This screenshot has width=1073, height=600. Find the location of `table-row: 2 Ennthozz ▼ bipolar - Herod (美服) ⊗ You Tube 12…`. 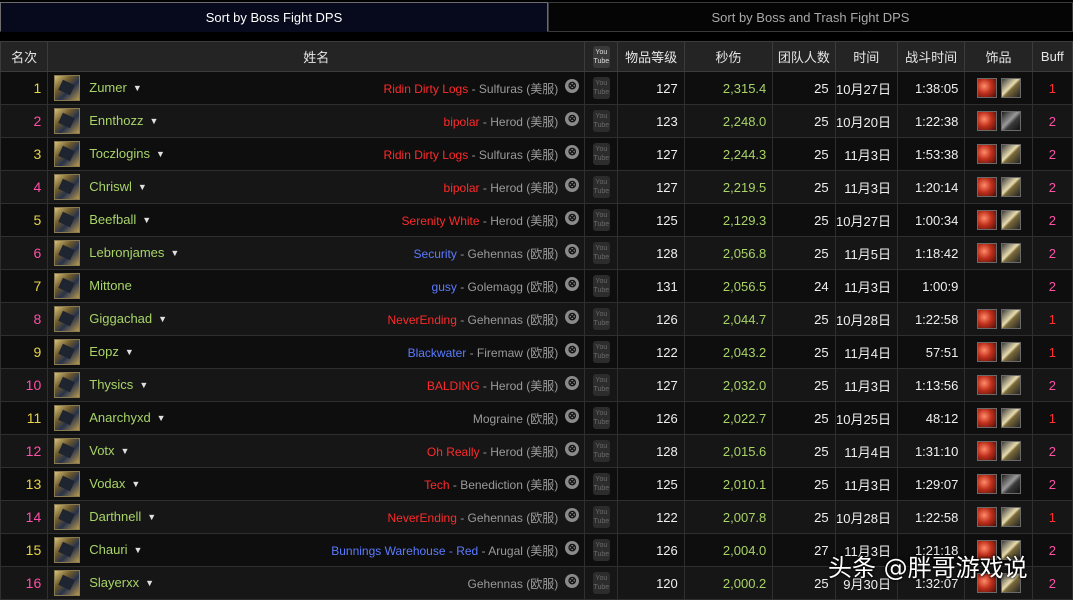

table-row: 2 Ennthozz ▼ bipolar - Herod (美服) ⊗ You Tube 12… is located at coordinates (536, 121).